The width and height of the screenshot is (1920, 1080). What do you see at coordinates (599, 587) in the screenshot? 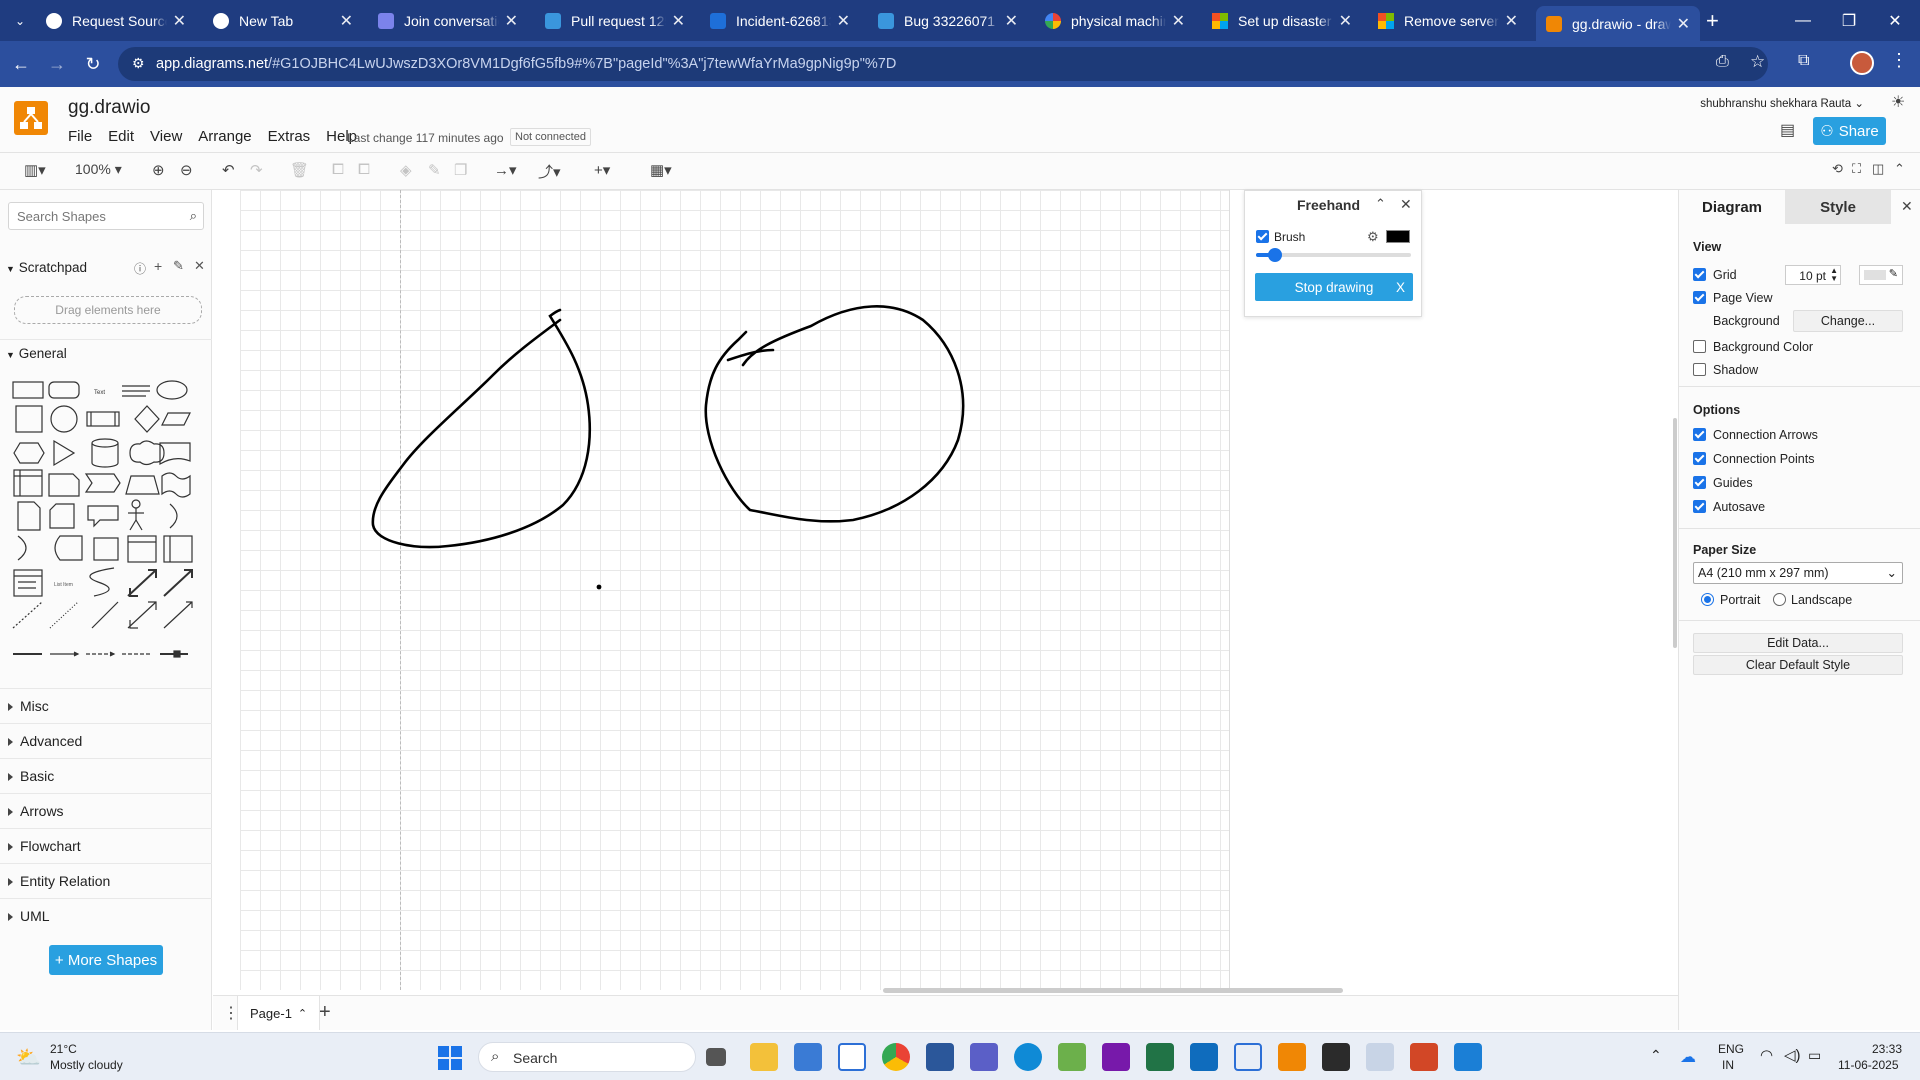
I see `freehand-dot` at bounding box center [599, 587].